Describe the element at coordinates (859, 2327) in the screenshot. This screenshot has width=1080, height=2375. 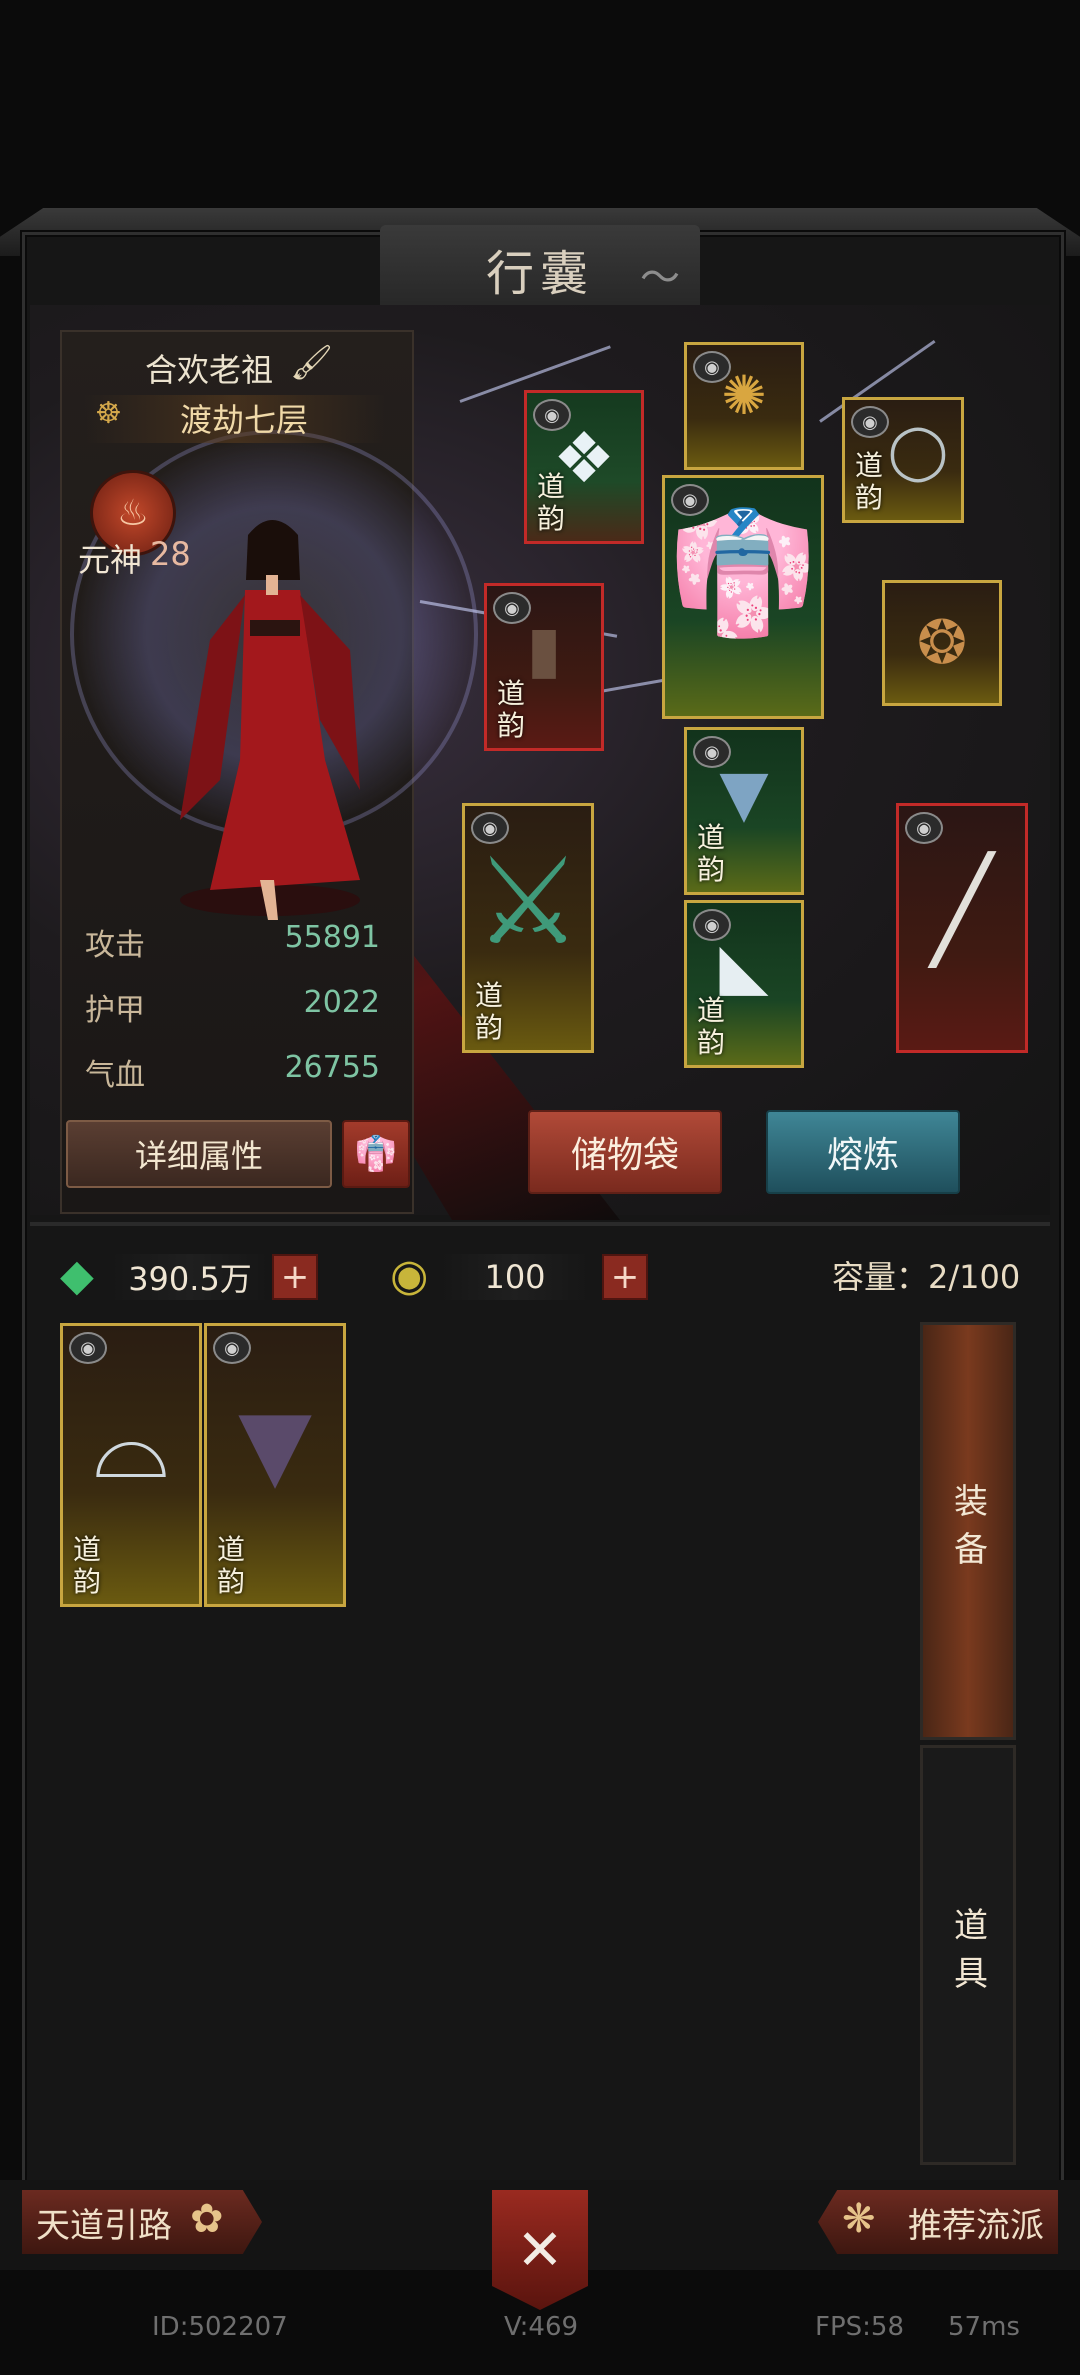
I see `fps-label: FPS:58` at that location.